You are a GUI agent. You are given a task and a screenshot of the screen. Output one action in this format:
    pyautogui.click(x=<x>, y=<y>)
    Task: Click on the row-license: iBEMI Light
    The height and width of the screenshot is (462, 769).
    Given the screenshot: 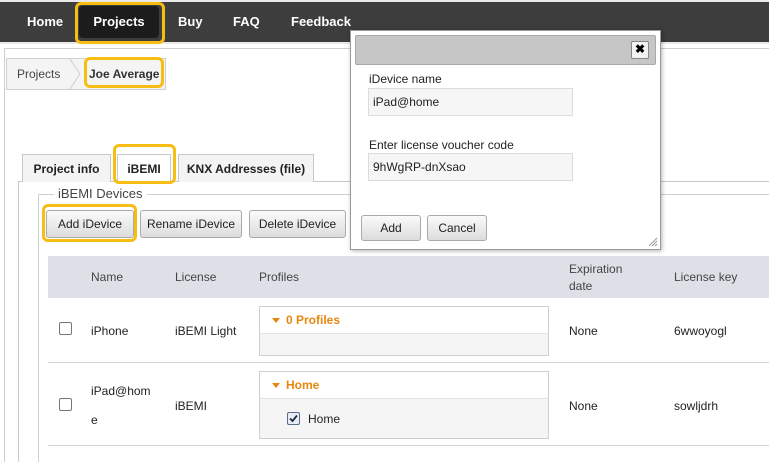 What is the action you would take?
    pyautogui.click(x=206, y=331)
    